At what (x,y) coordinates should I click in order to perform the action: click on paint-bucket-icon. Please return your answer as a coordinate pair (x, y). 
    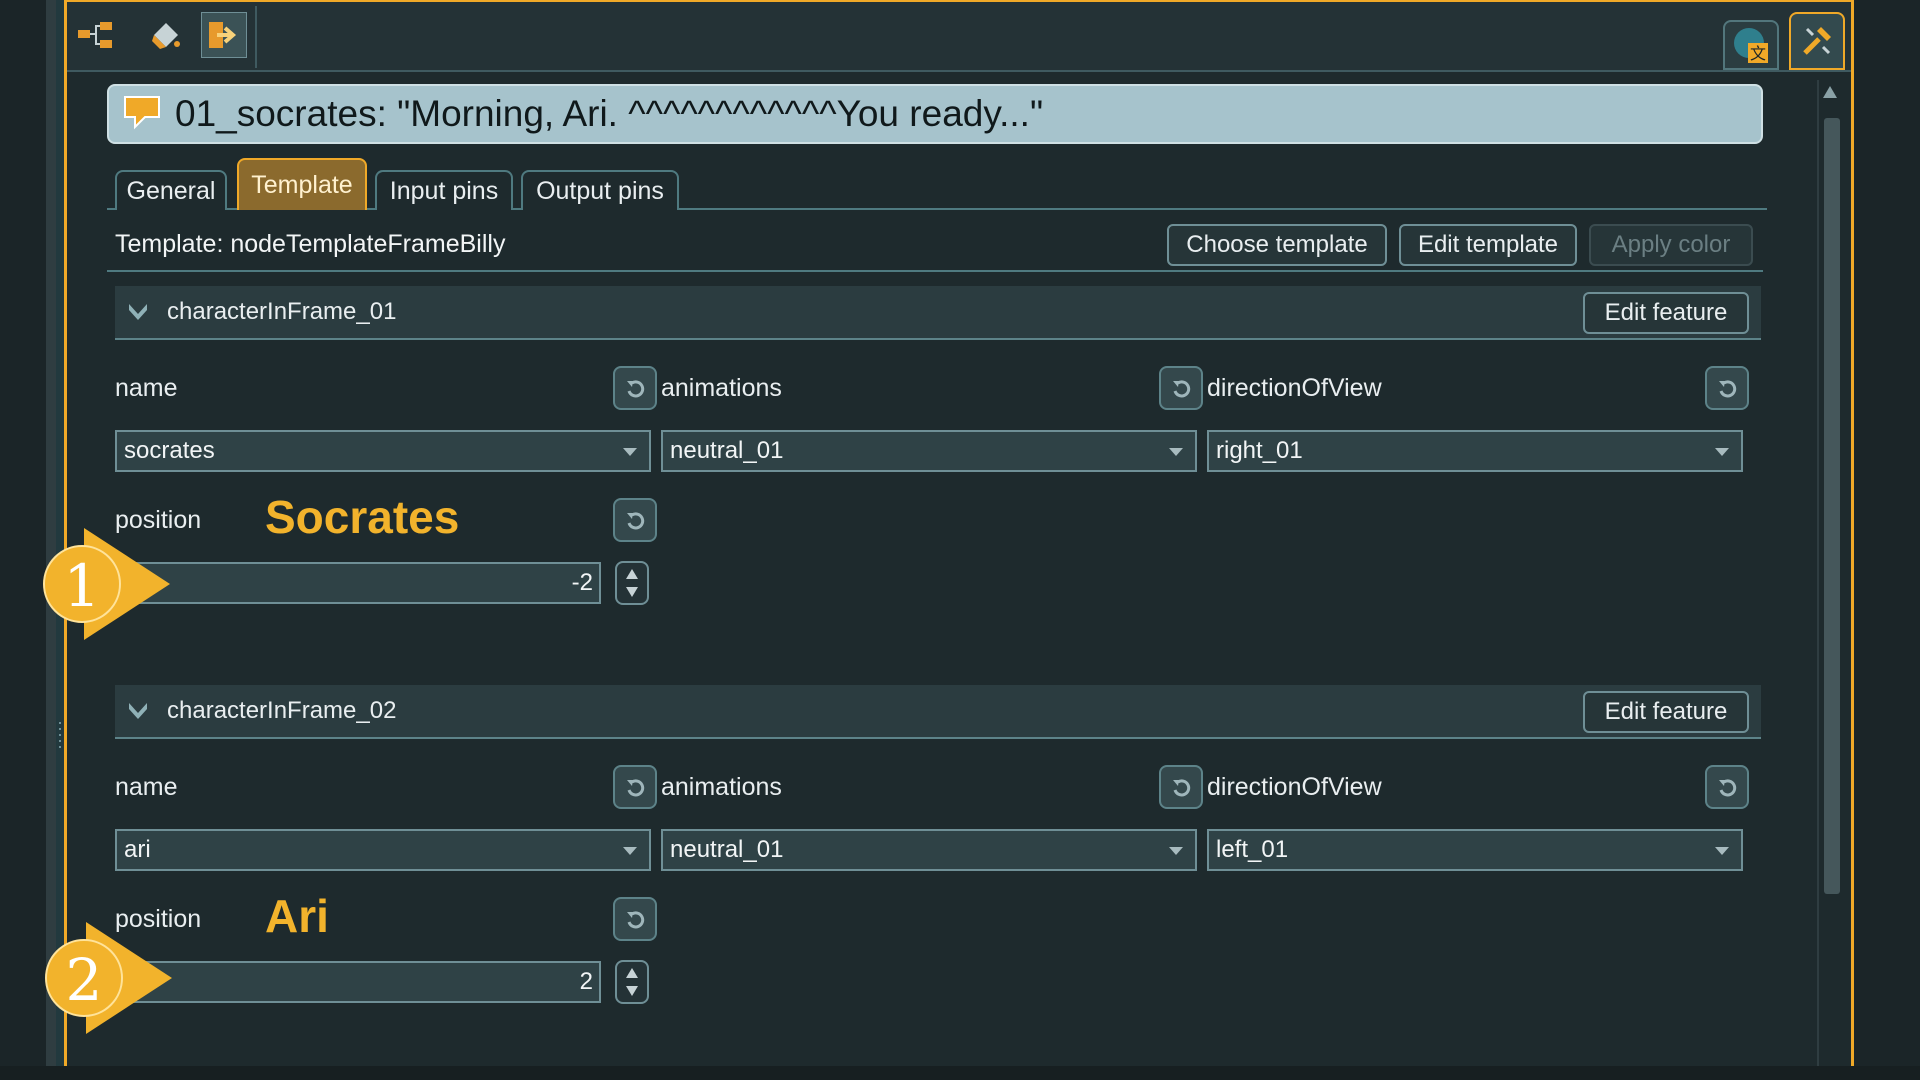
    Looking at the image, I should click on (166, 36).